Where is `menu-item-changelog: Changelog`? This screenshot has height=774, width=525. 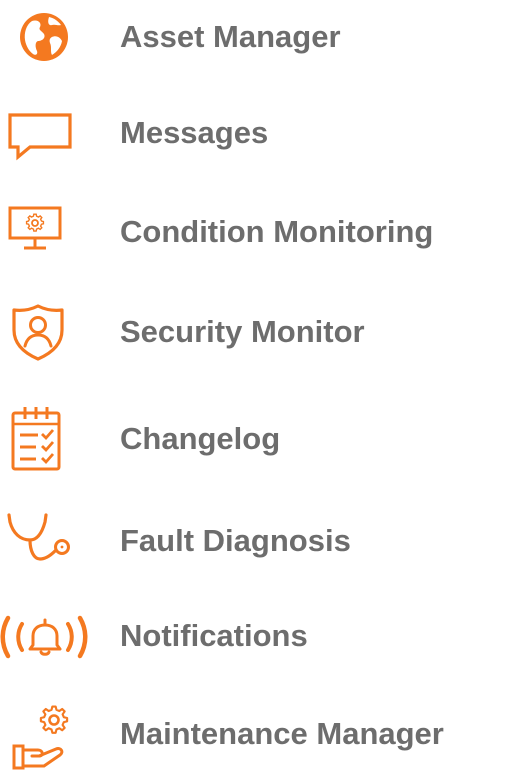 menu-item-changelog: Changelog is located at coordinates (262, 439).